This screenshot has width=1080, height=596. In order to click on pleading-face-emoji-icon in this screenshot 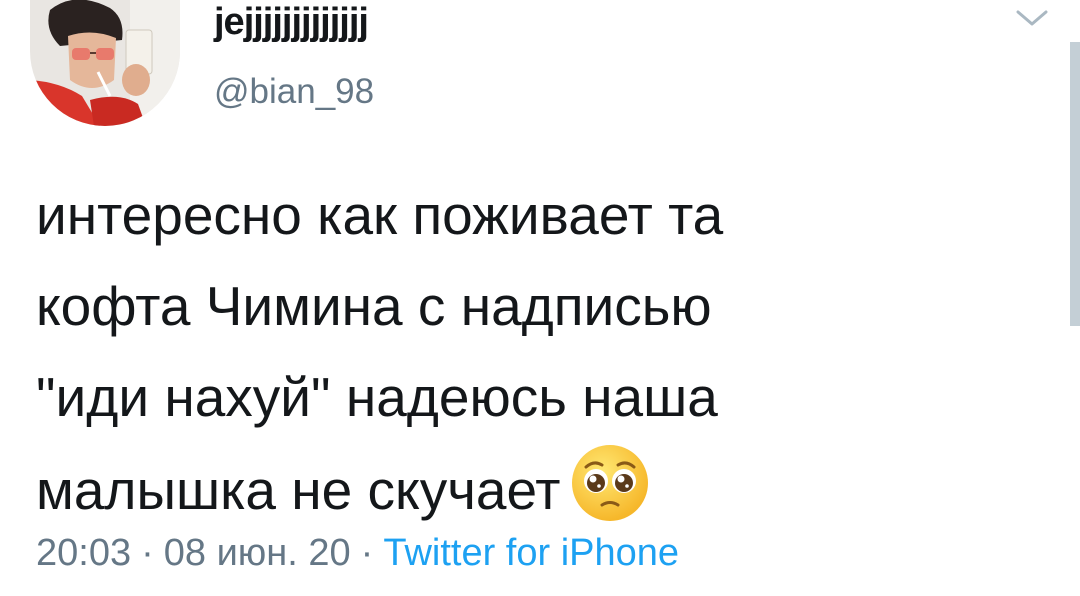, I will do `click(610, 483)`.